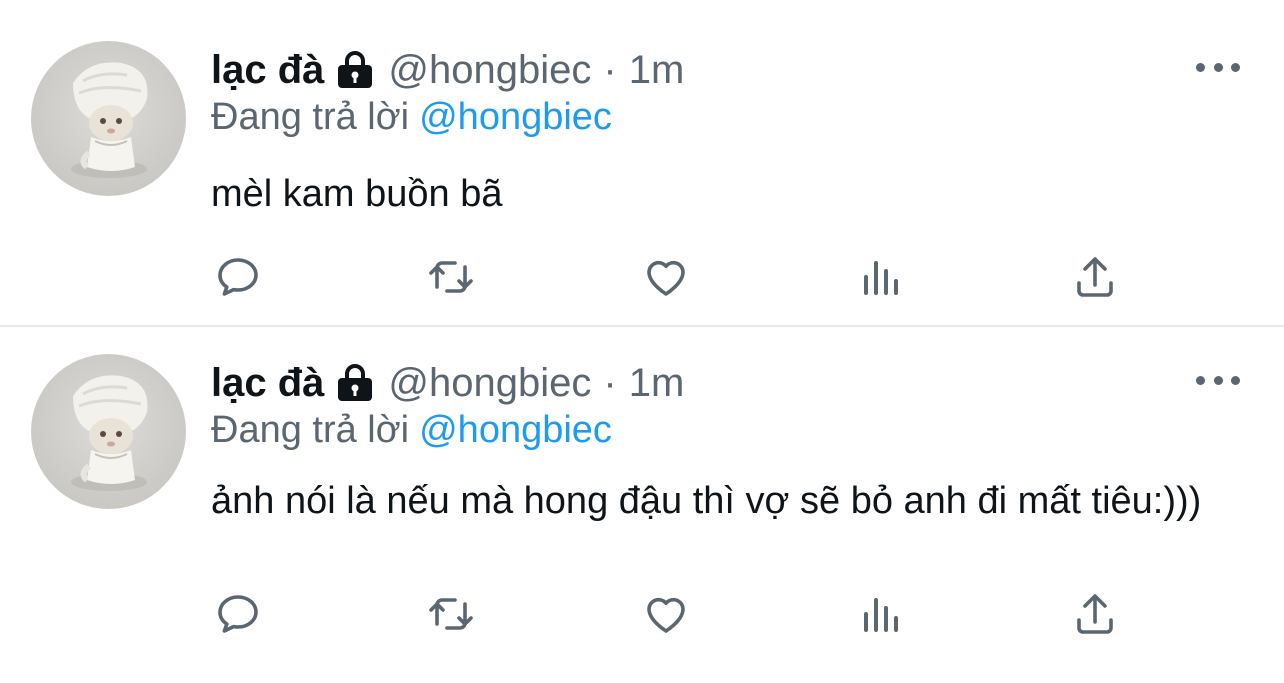  What do you see at coordinates (357, 194) in the screenshot?
I see `tweet-text: mèl kam buồn bã` at bounding box center [357, 194].